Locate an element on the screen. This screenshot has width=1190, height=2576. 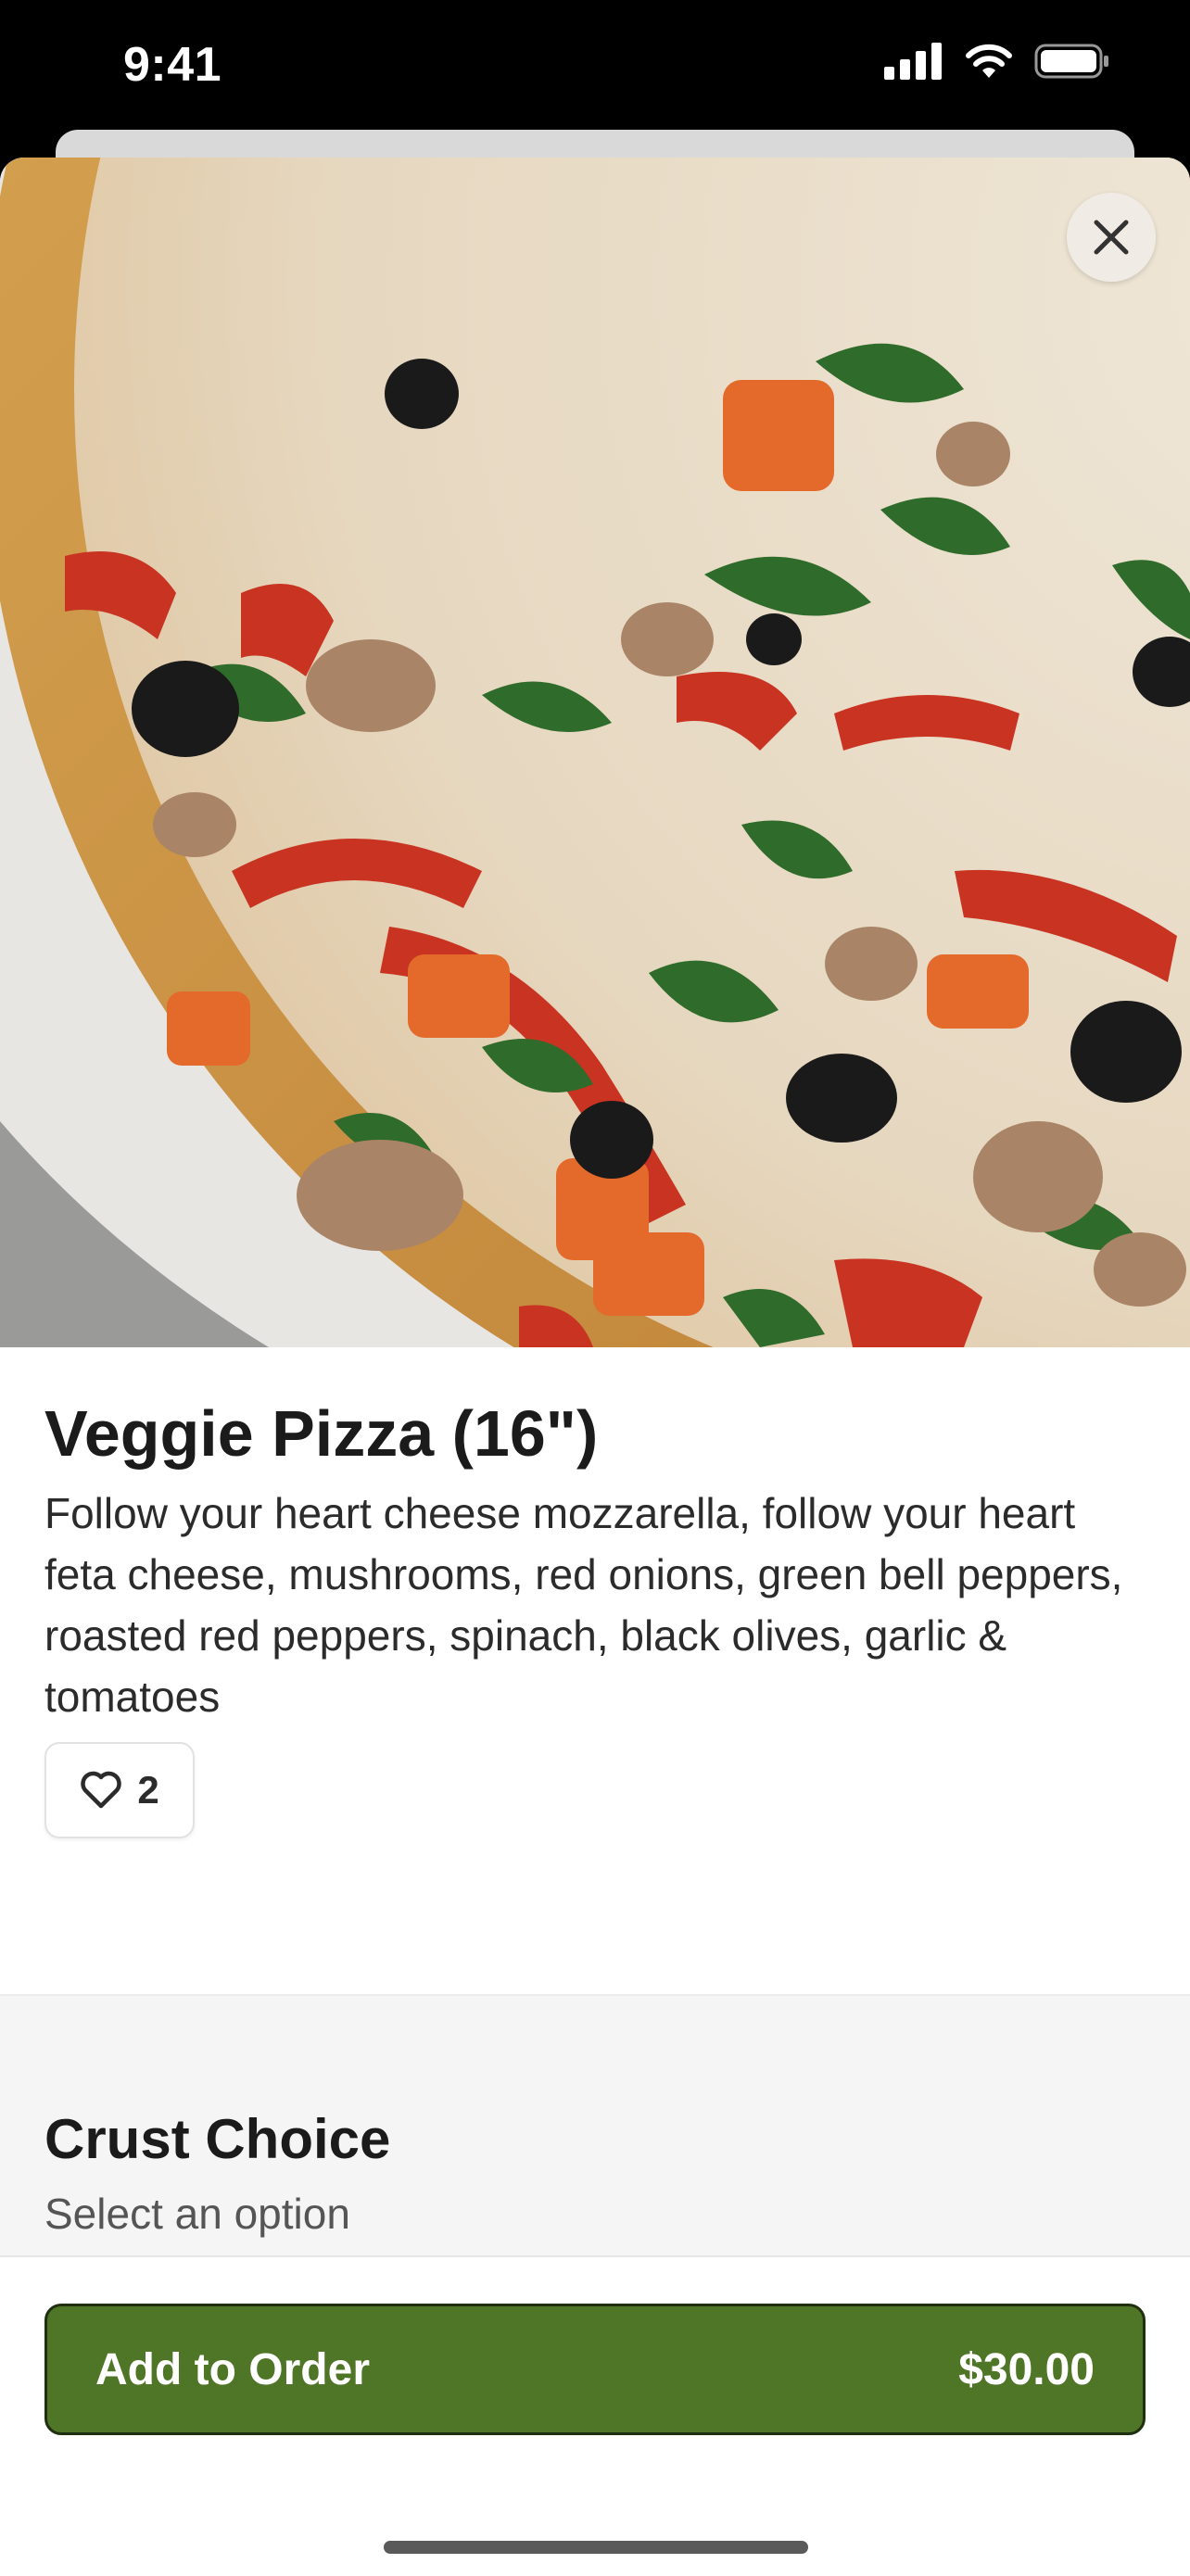
cellular-signal-icon is located at coordinates (913, 61).